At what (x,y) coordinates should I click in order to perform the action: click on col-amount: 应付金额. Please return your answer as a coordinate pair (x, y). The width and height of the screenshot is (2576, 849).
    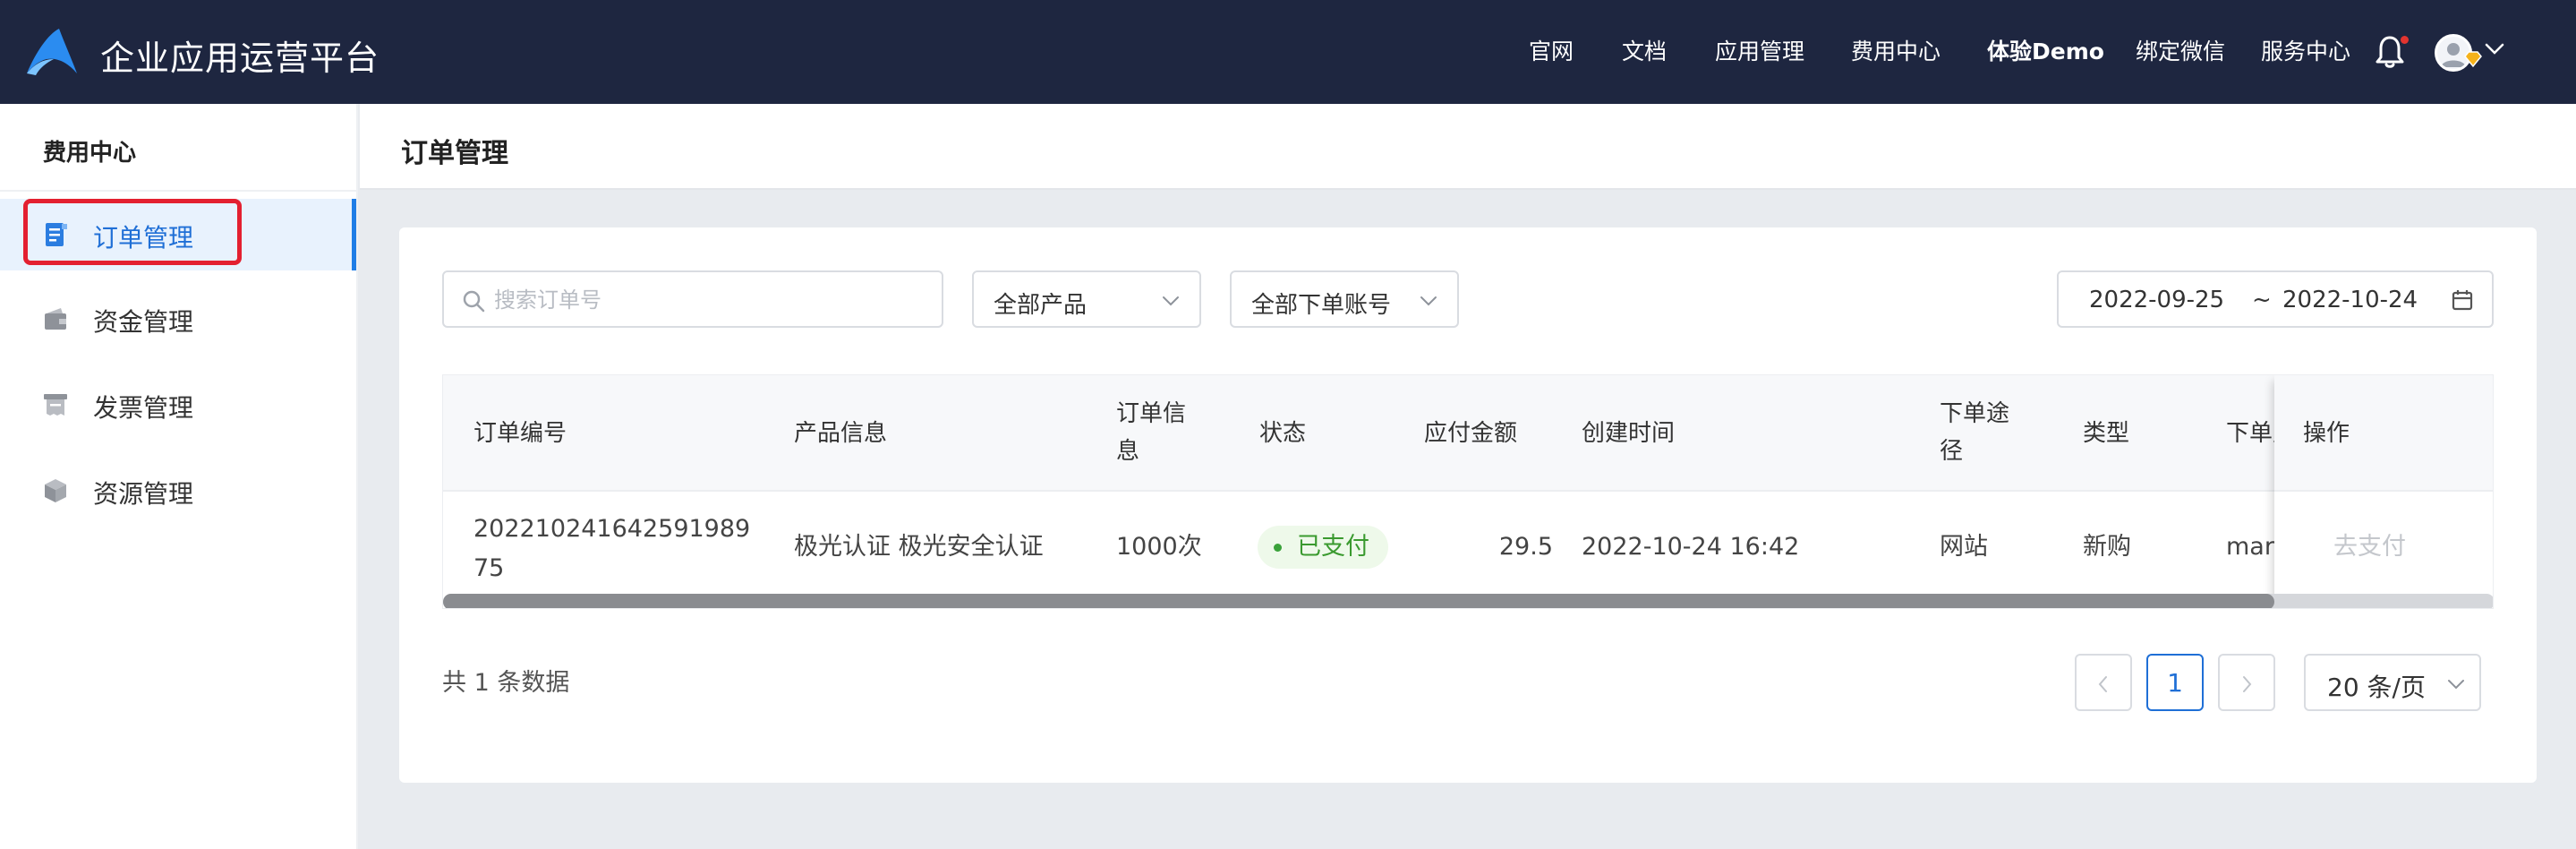
    Looking at the image, I should click on (1471, 433).